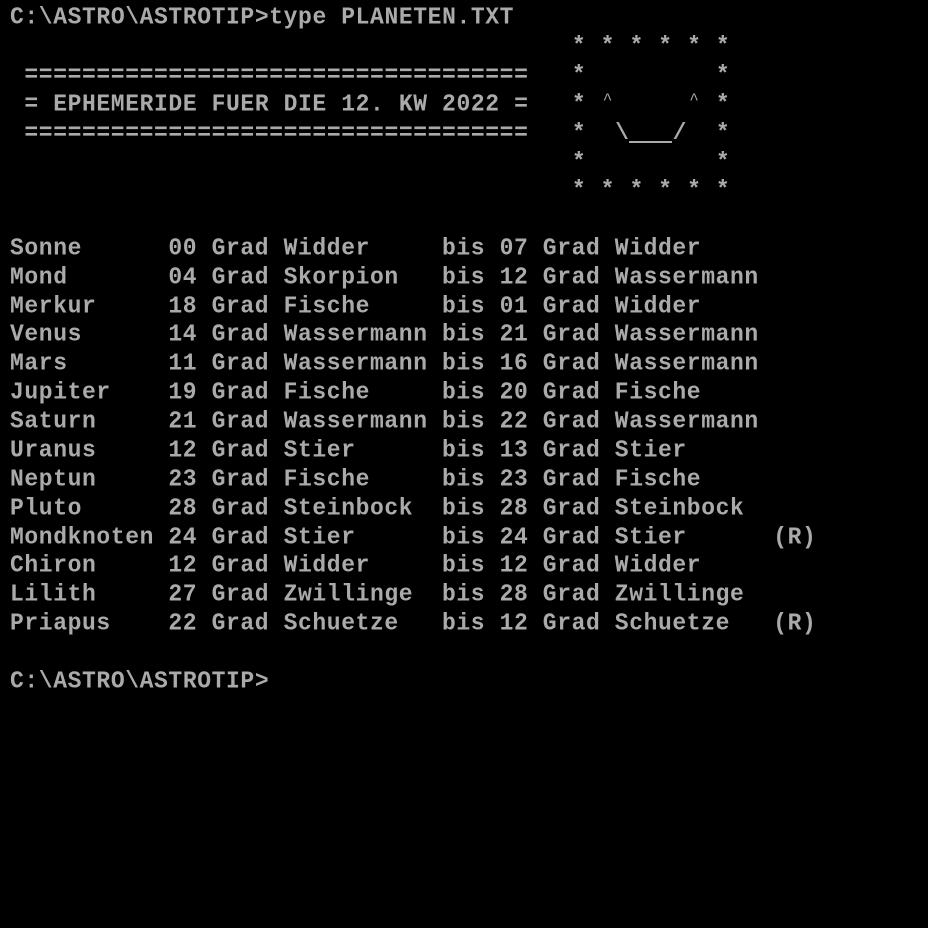 The image size is (928, 928). Describe the element at coordinates (607, 100) in the screenshot. I see `eye-left-icon: ^` at that location.